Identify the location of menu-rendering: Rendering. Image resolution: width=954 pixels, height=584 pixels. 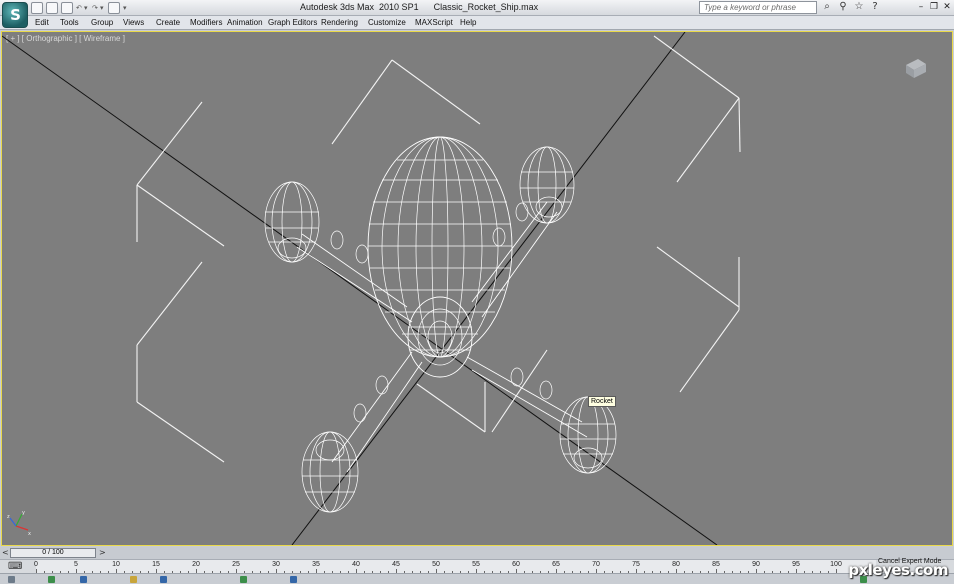
(339, 22).